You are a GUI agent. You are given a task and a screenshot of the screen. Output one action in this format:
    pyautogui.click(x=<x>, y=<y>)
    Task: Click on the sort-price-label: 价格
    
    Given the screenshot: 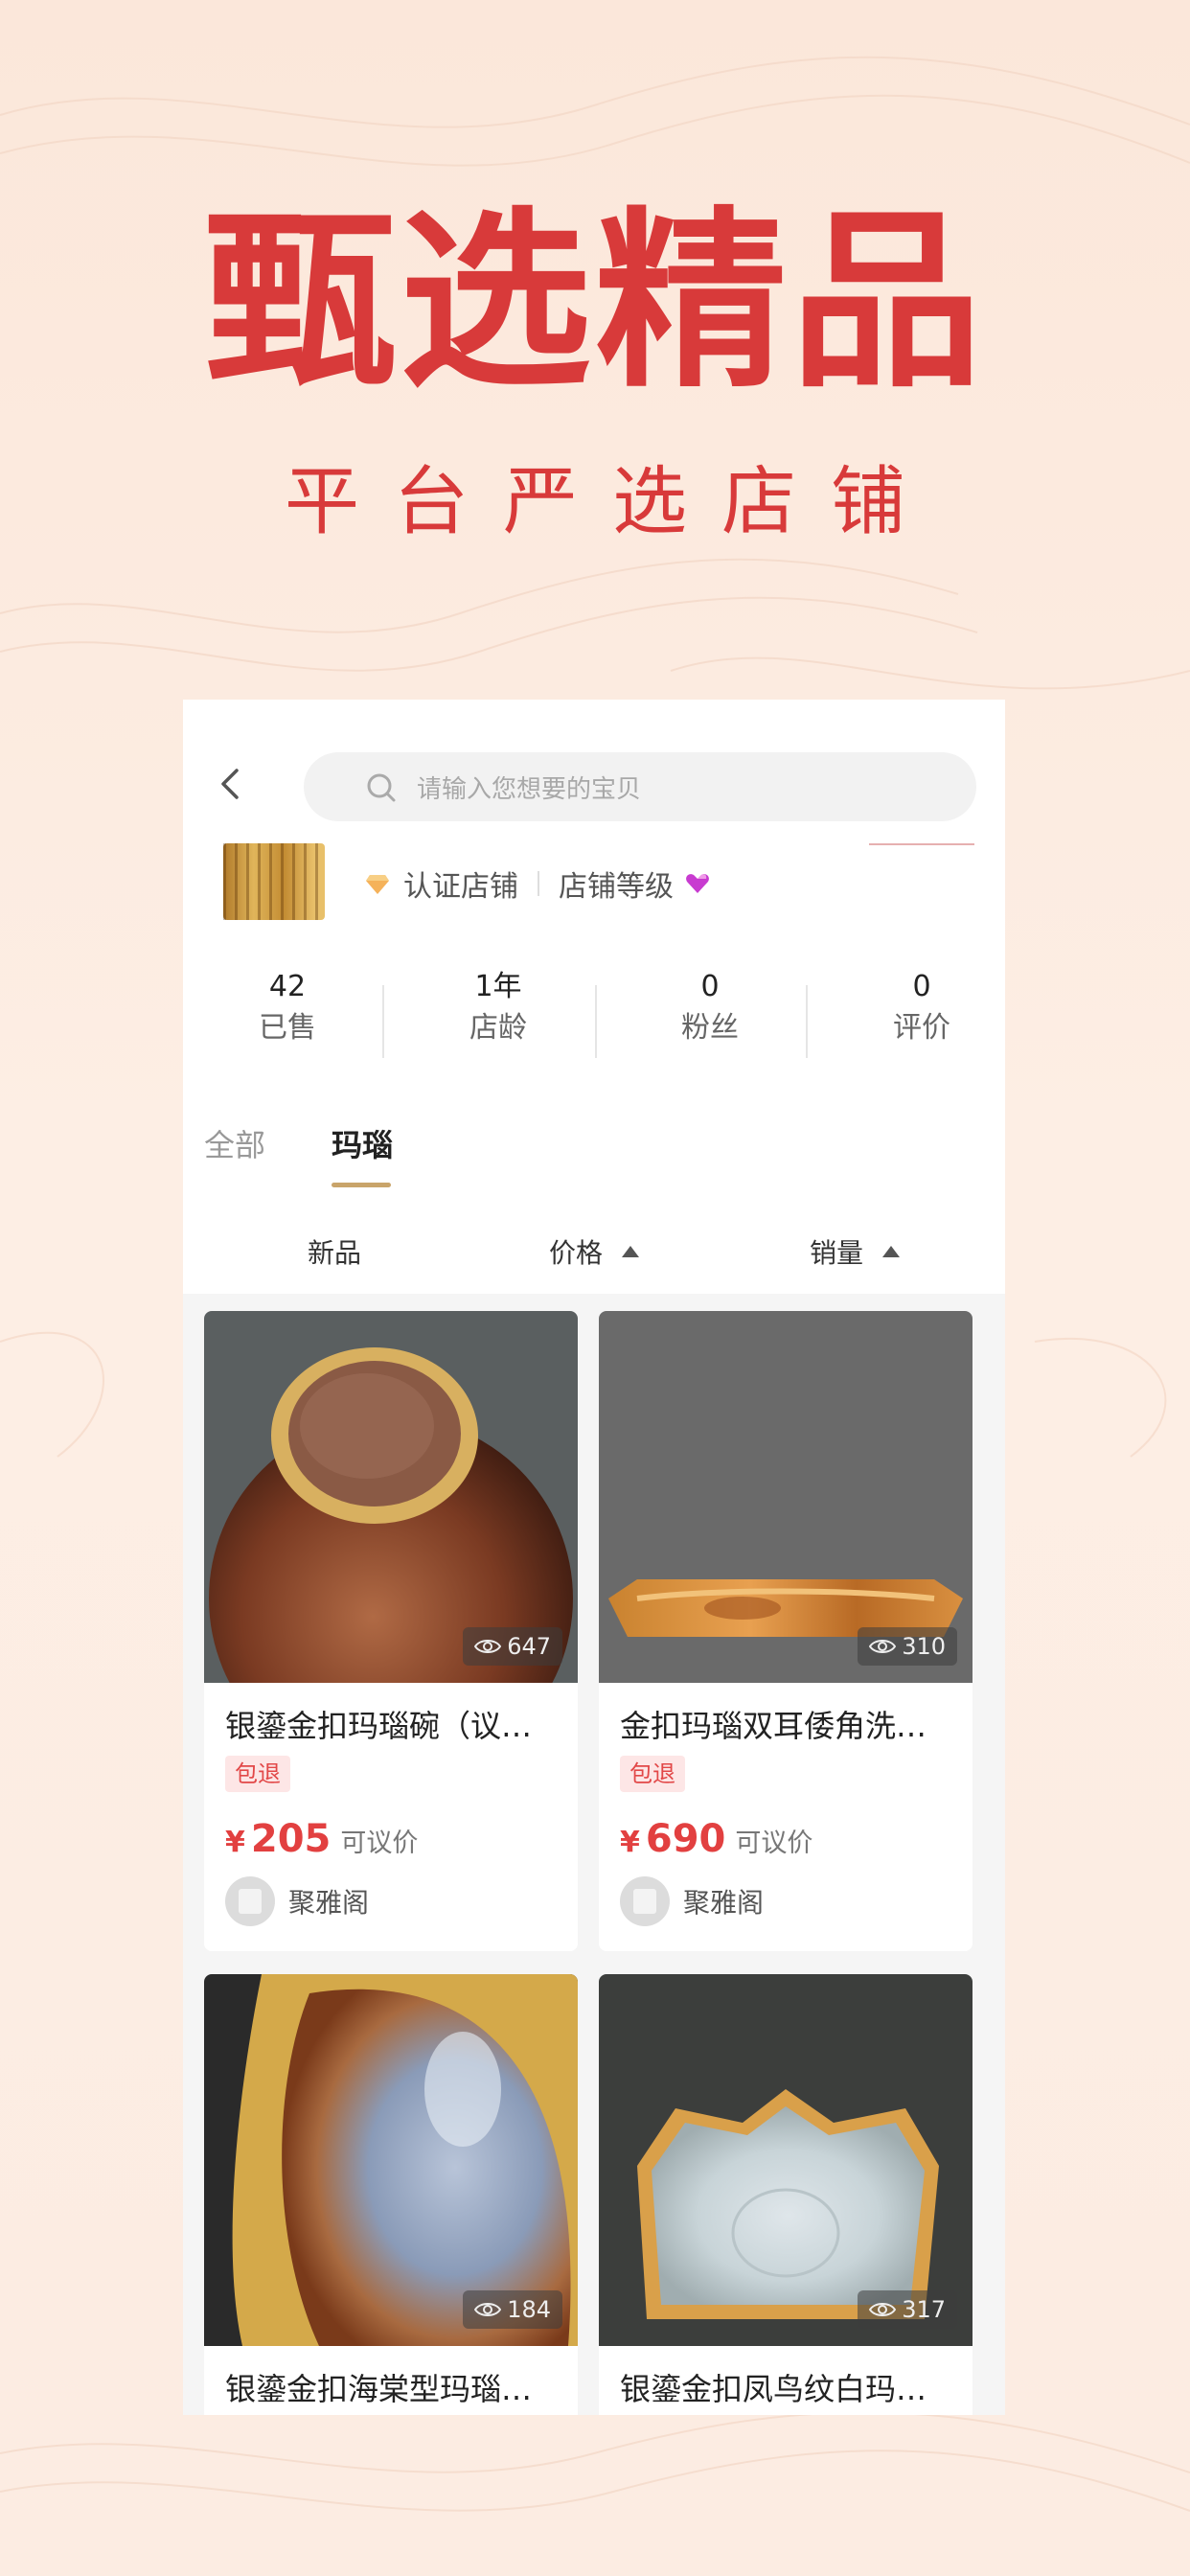 What is the action you would take?
    pyautogui.click(x=576, y=1253)
    